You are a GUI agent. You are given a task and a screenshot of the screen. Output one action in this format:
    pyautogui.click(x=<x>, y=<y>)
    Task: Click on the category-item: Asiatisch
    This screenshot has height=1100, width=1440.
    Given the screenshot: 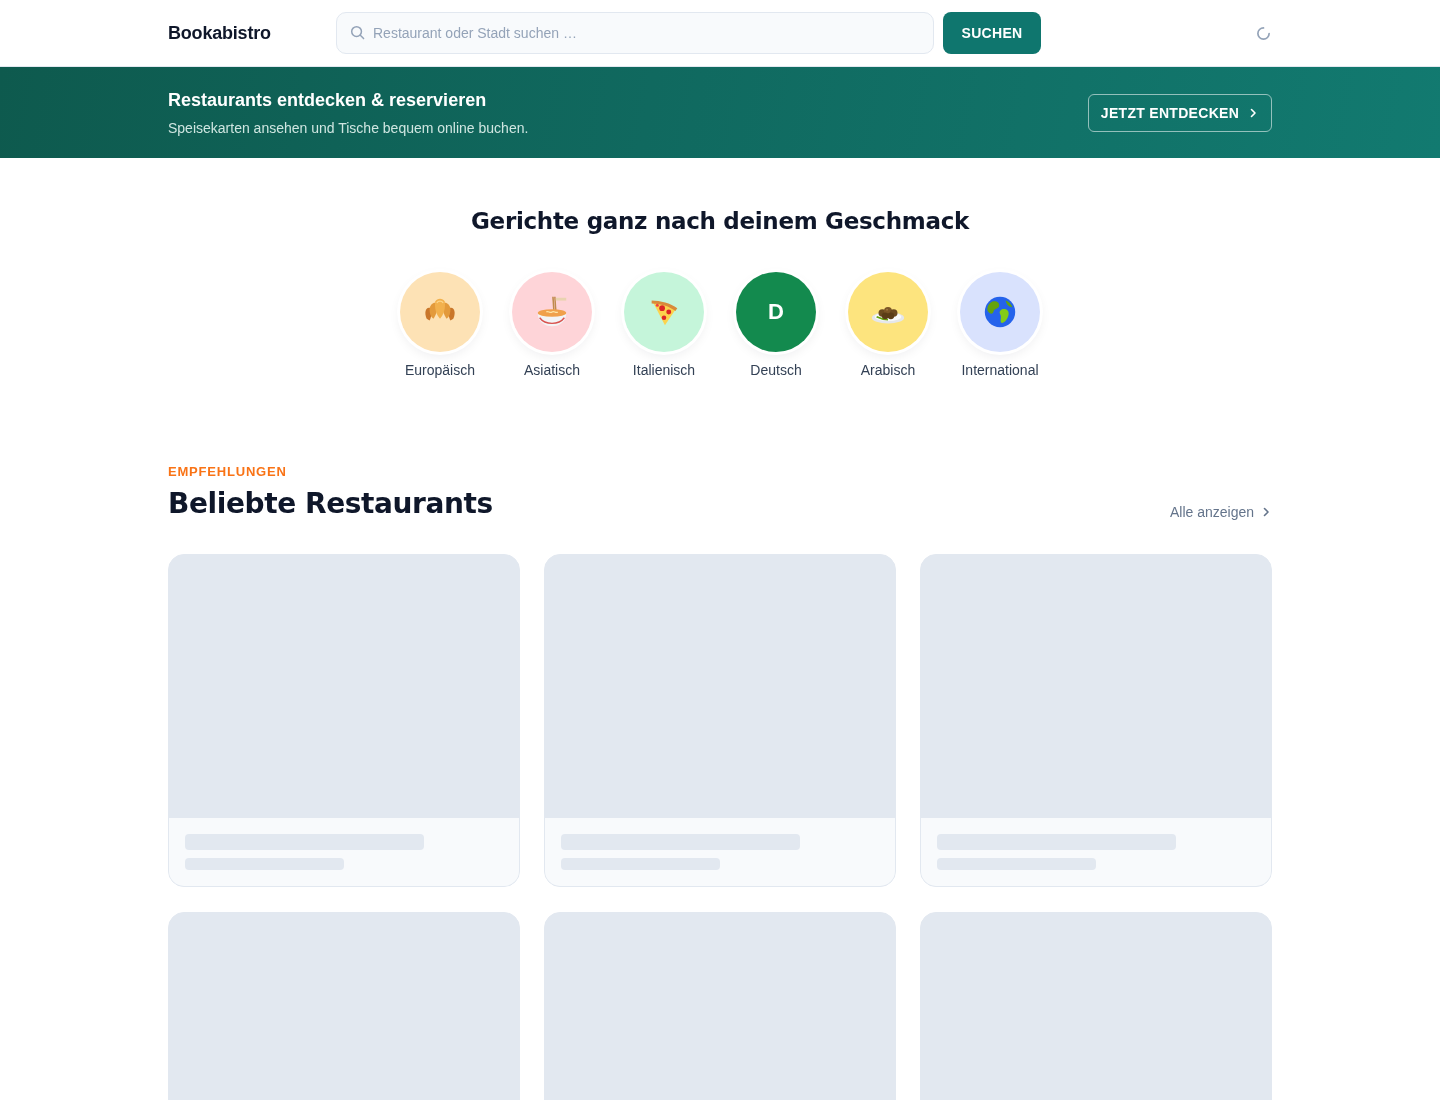 What is the action you would take?
    pyautogui.click(x=552, y=326)
    